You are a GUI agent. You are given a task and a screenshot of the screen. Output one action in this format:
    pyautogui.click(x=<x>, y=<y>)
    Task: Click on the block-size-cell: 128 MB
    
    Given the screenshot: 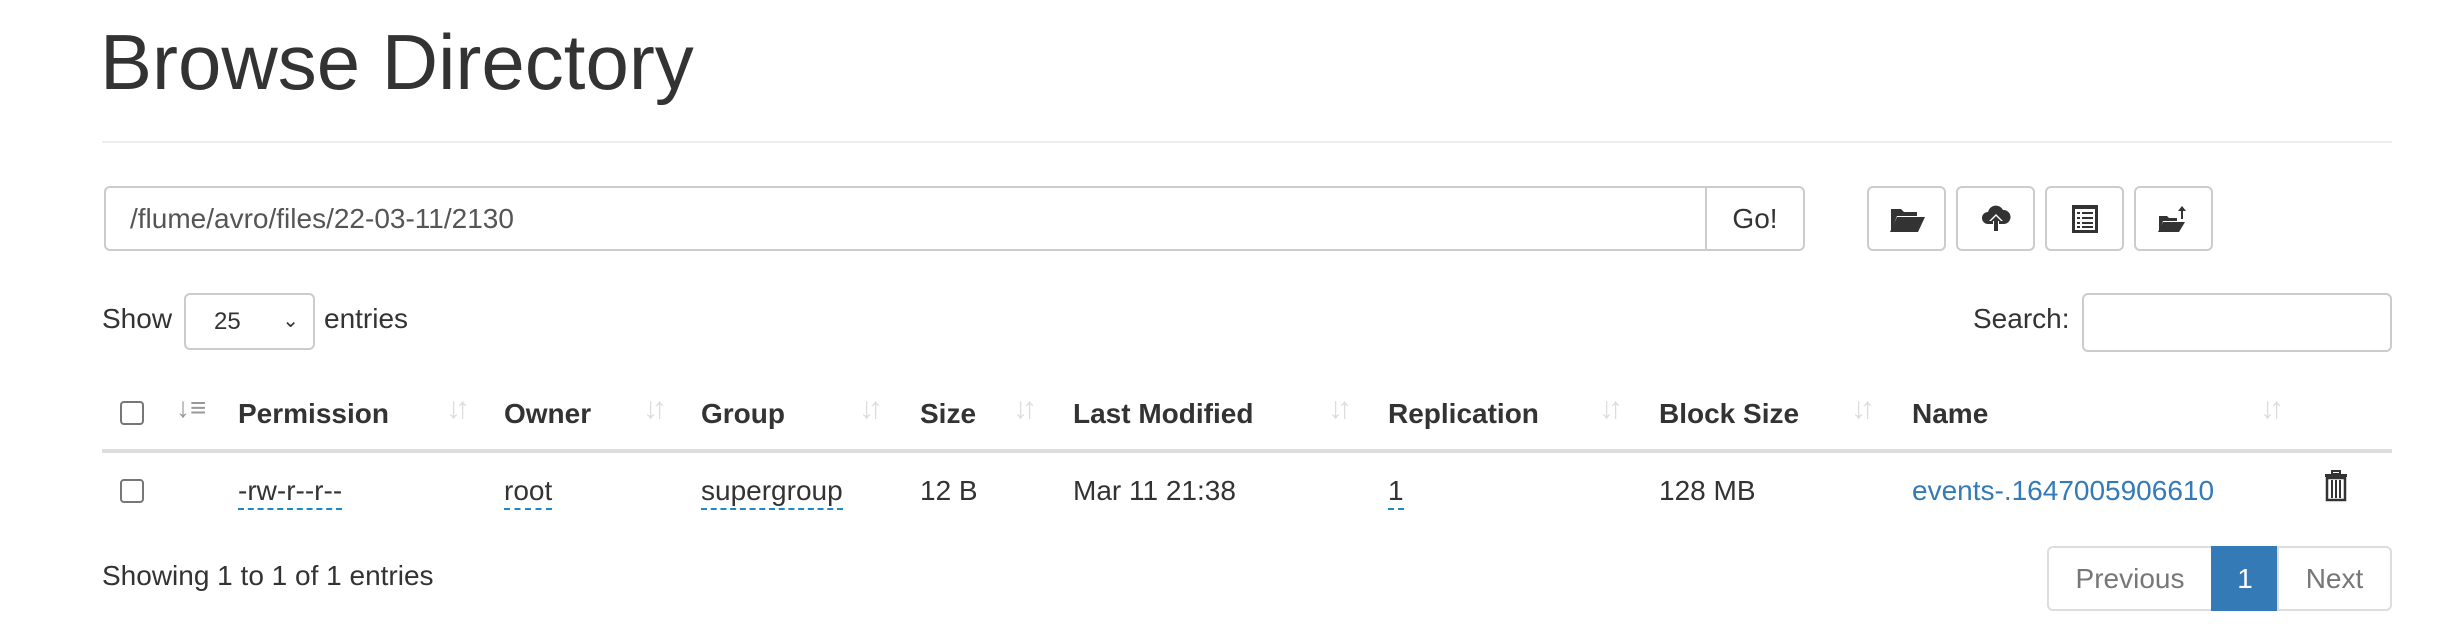 What is the action you would take?
    pyautogui.click(x=1707, y=490)
    